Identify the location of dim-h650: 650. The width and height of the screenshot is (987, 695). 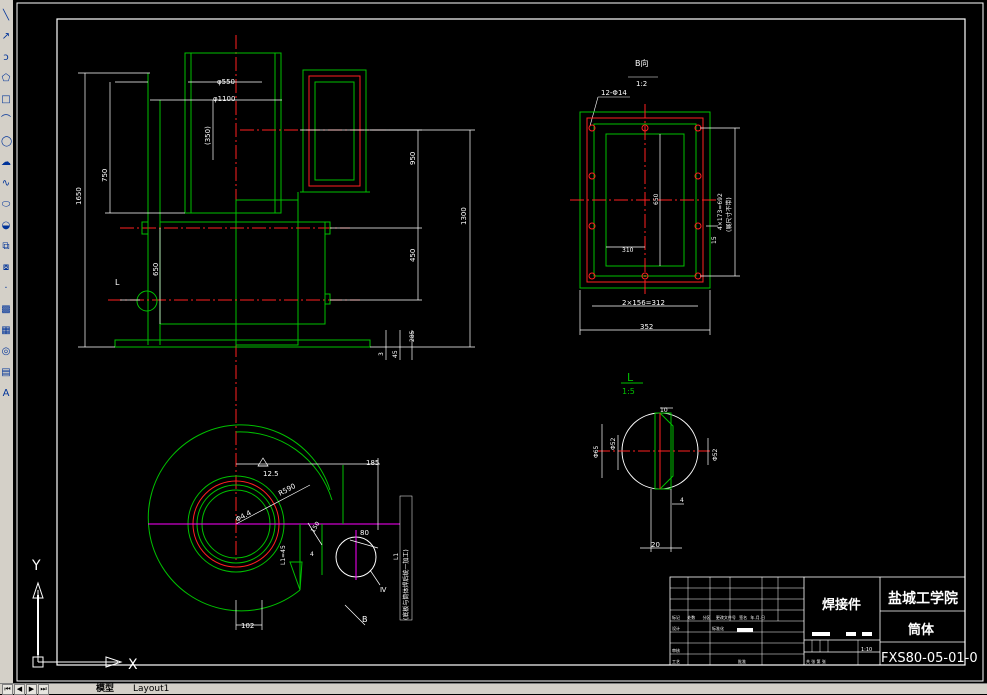
(156, 269).